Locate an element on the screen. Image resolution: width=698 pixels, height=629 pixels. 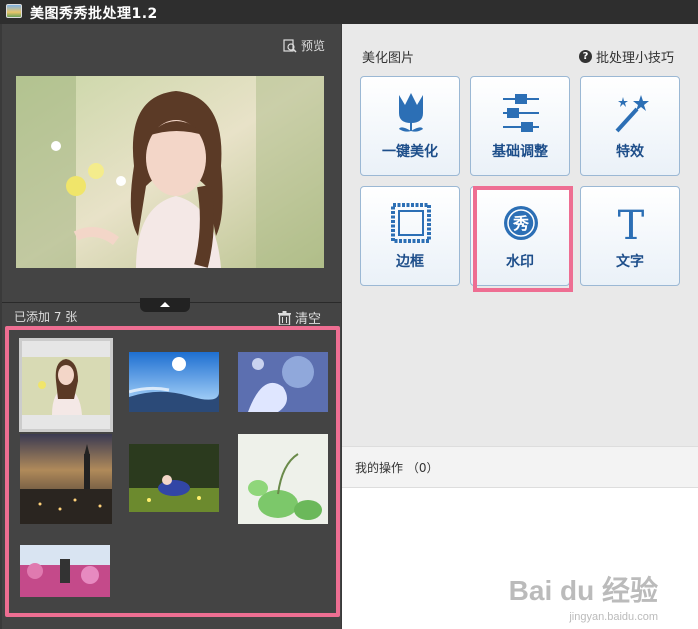
tool-effects: 特效 is located at coordinates (630, 126).